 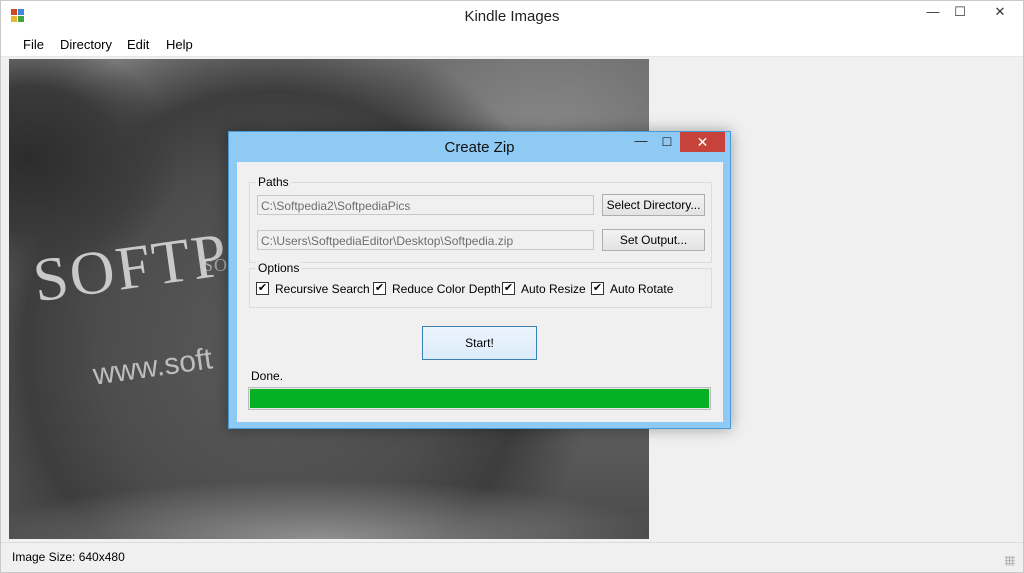 What do you see at coordinates (33, 44) in the screenshot?
I see `menu-file: File` at bounding box center [33, 44].